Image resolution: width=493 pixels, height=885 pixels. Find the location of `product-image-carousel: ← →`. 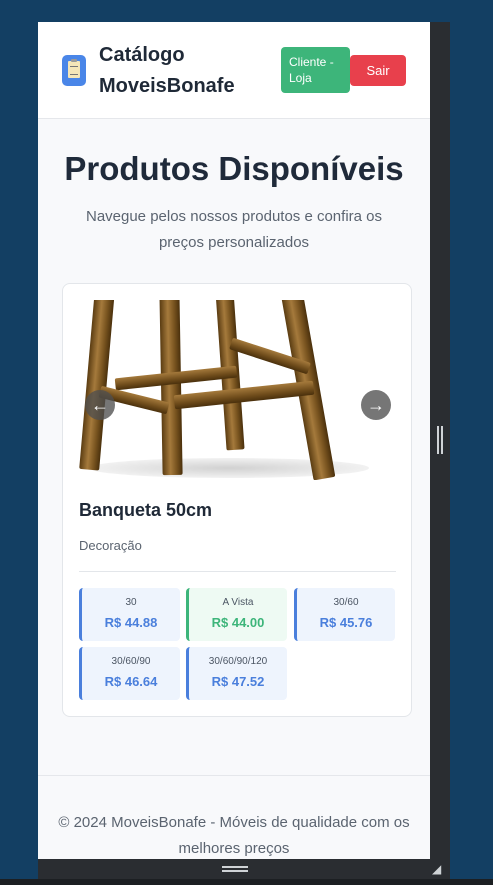

product-image-carousel: ← → is located at coordinates (238, 390).